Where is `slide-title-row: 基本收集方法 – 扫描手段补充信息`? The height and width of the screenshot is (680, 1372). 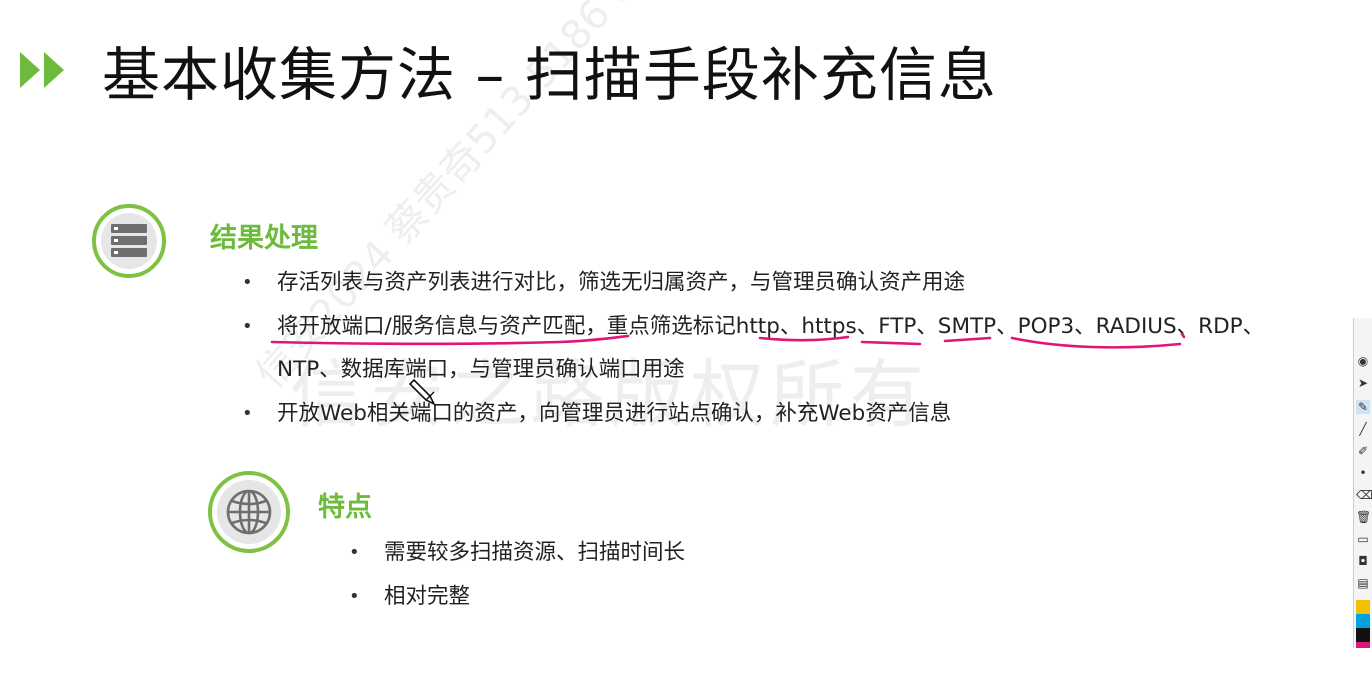
slide-title-row: 基本收集方法 – 扫描手段补充信息 is located at coordinates (508, 70).